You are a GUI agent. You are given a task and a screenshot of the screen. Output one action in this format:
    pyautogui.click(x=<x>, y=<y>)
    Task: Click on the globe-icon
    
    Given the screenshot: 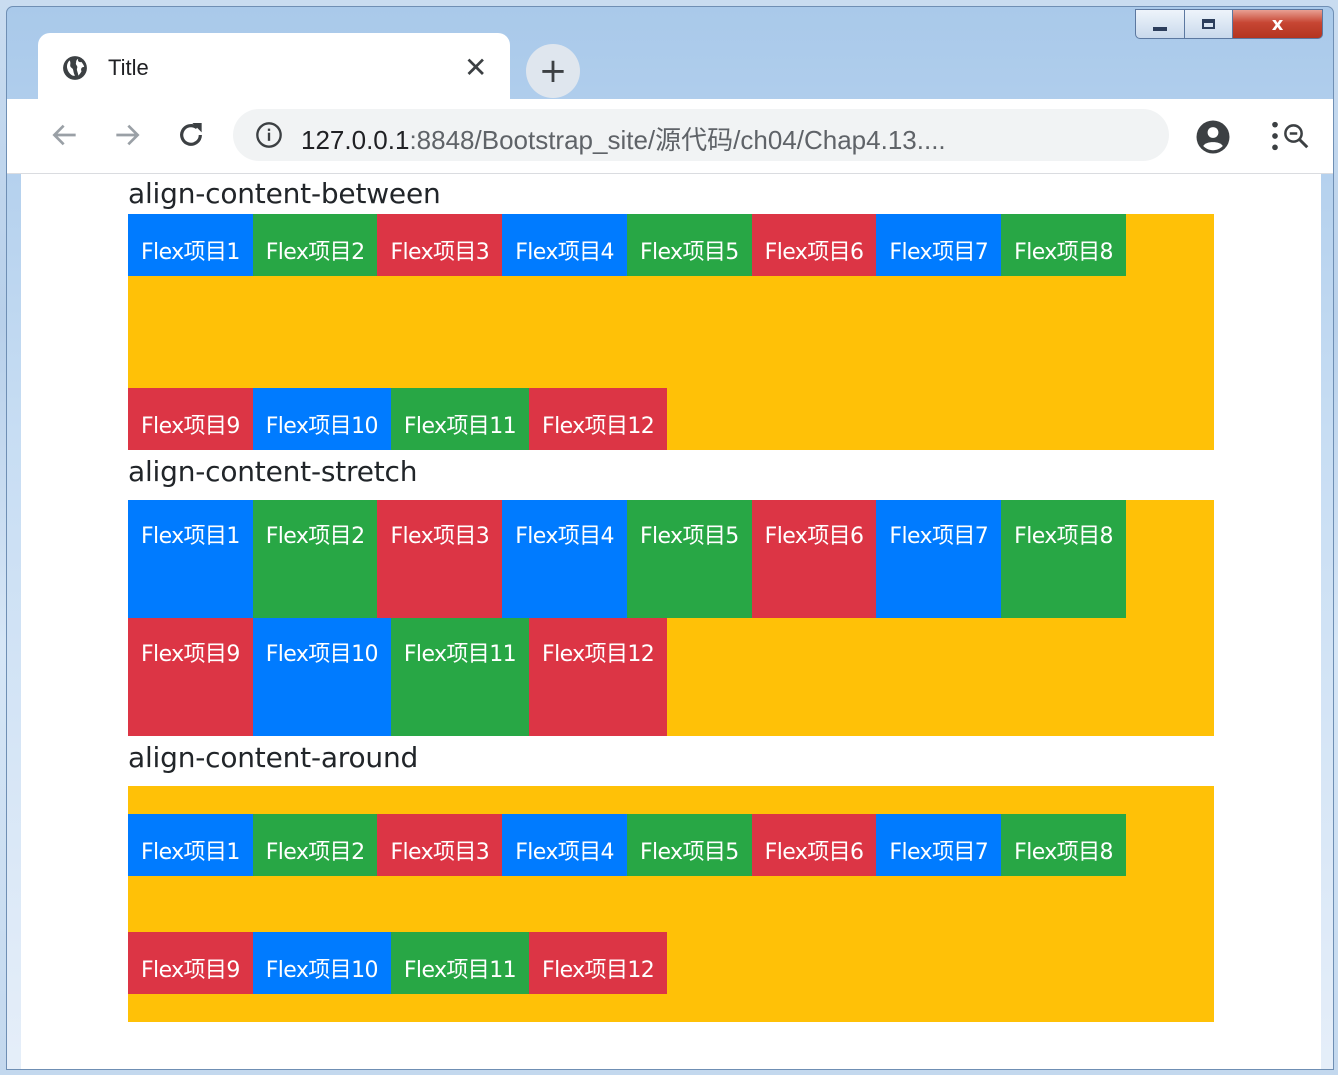 What is the action you would take?
    pyautogui.click(x=75, y=68)
    